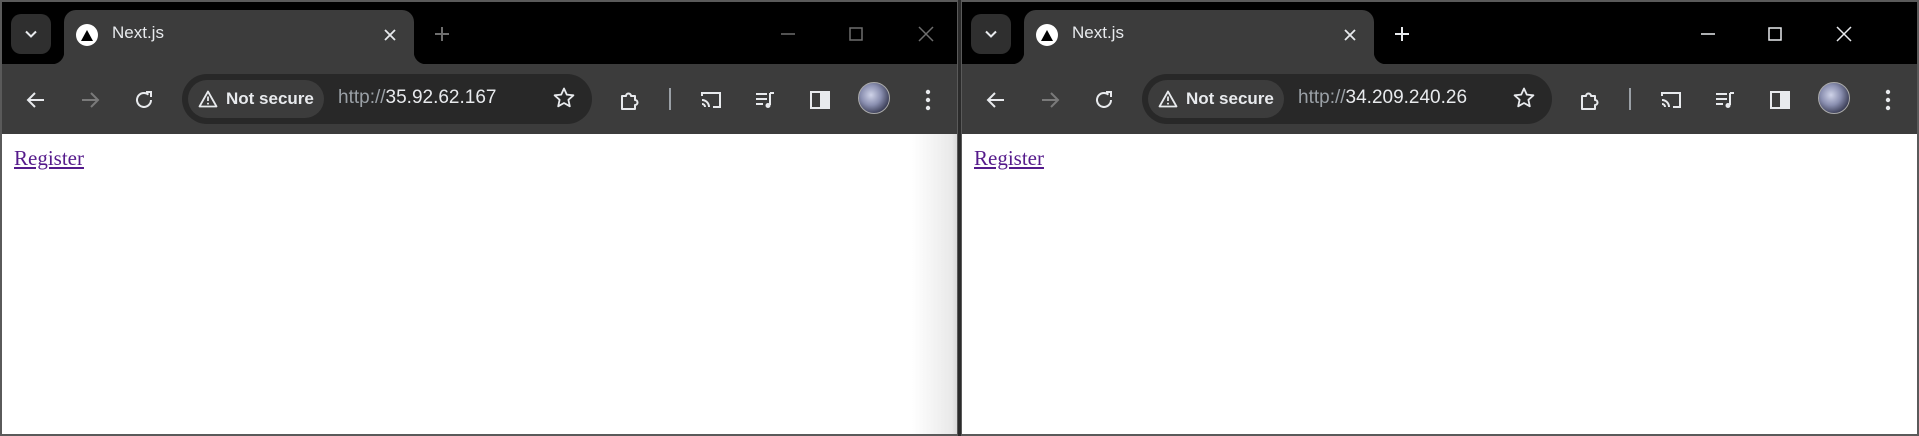  What do you see at coordinates (1406, 97) in the screenshot?
I see `url-host: 34.209.240.26` at bounding box center [1406, 97].